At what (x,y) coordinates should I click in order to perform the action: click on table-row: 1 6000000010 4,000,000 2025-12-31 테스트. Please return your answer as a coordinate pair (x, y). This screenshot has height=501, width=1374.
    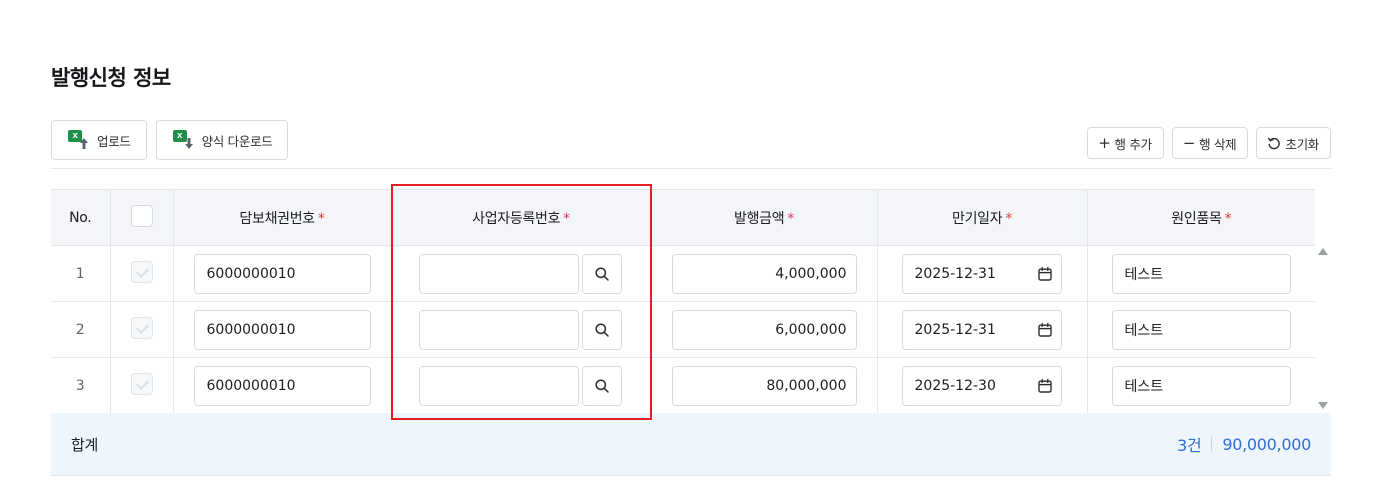
    Looking at the image, I should click on (683, 273).